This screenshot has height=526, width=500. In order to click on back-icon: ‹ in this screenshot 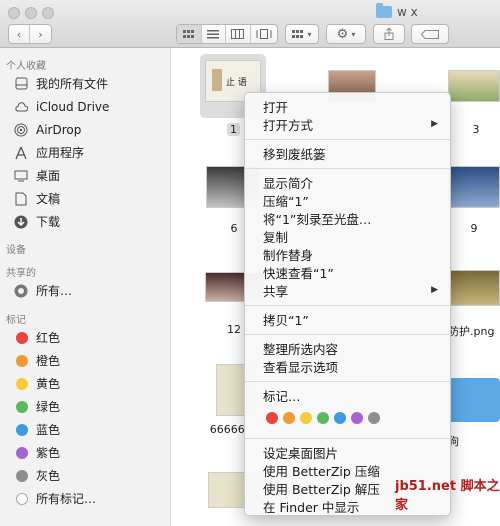, I will do `click(19, 34)`.